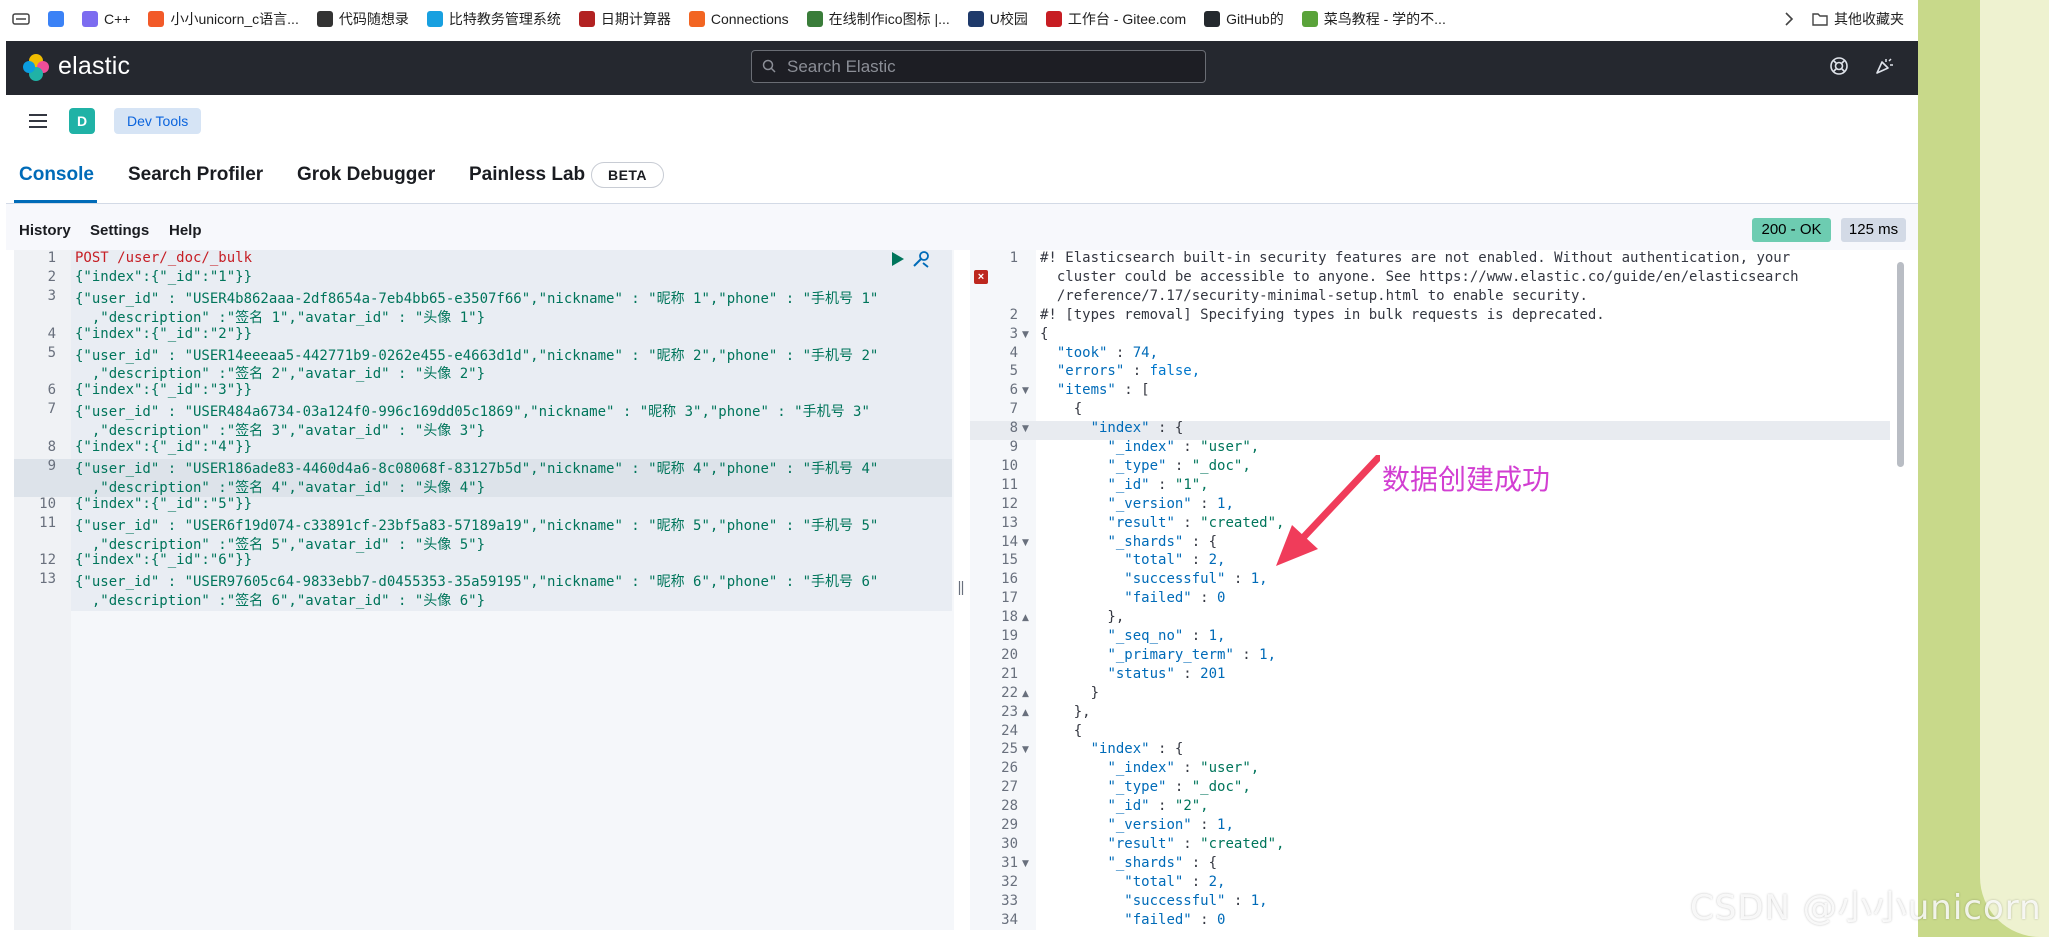 The image size is (2049, 937). Describe the element at coordinates (195, 175) in the screenshot. I see `tab-search-profiler: Search Profiler` at that location.